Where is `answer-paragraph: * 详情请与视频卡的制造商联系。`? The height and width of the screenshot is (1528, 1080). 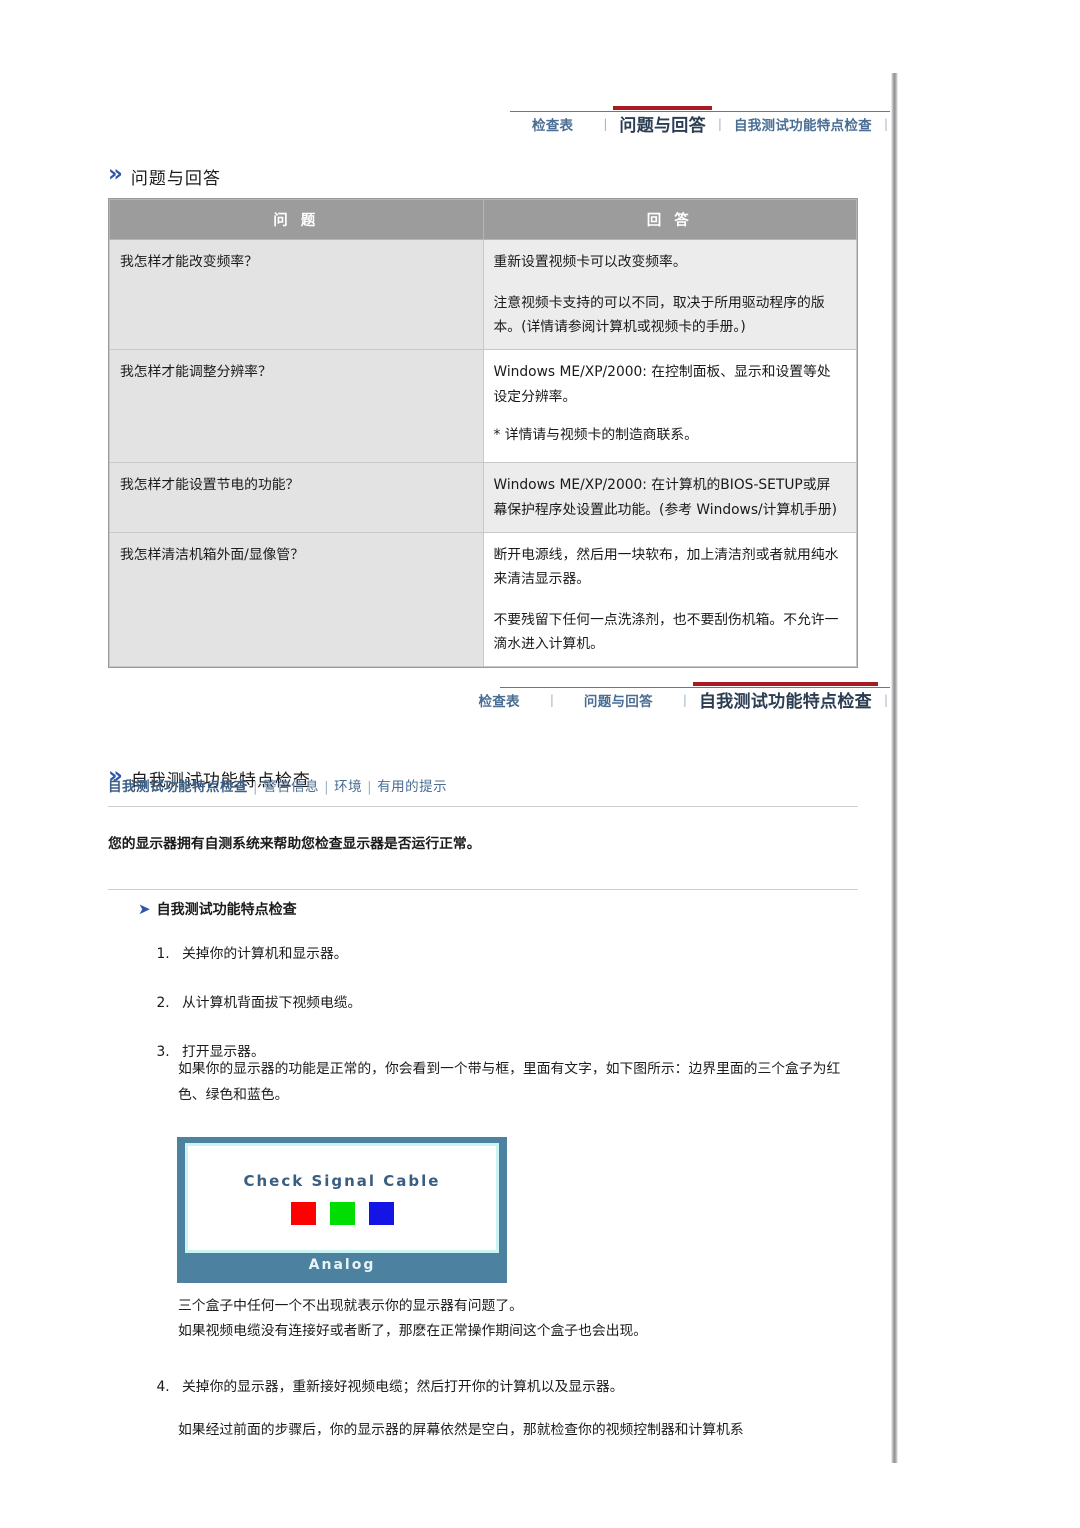 answer-paragraph: * 详情请与视频卡的制造商联系。 is located at coordinates (595, 434).